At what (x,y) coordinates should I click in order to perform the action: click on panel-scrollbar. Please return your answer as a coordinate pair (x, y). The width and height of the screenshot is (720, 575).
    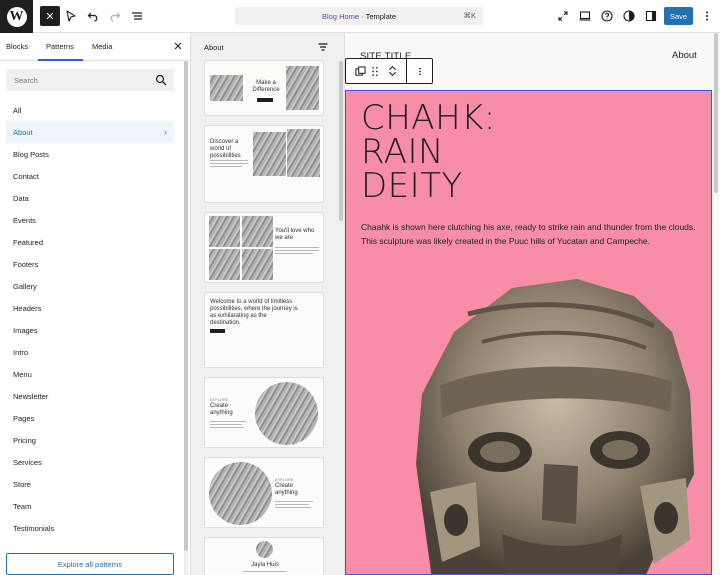
    Looking at the image, I should click on (341, 318).